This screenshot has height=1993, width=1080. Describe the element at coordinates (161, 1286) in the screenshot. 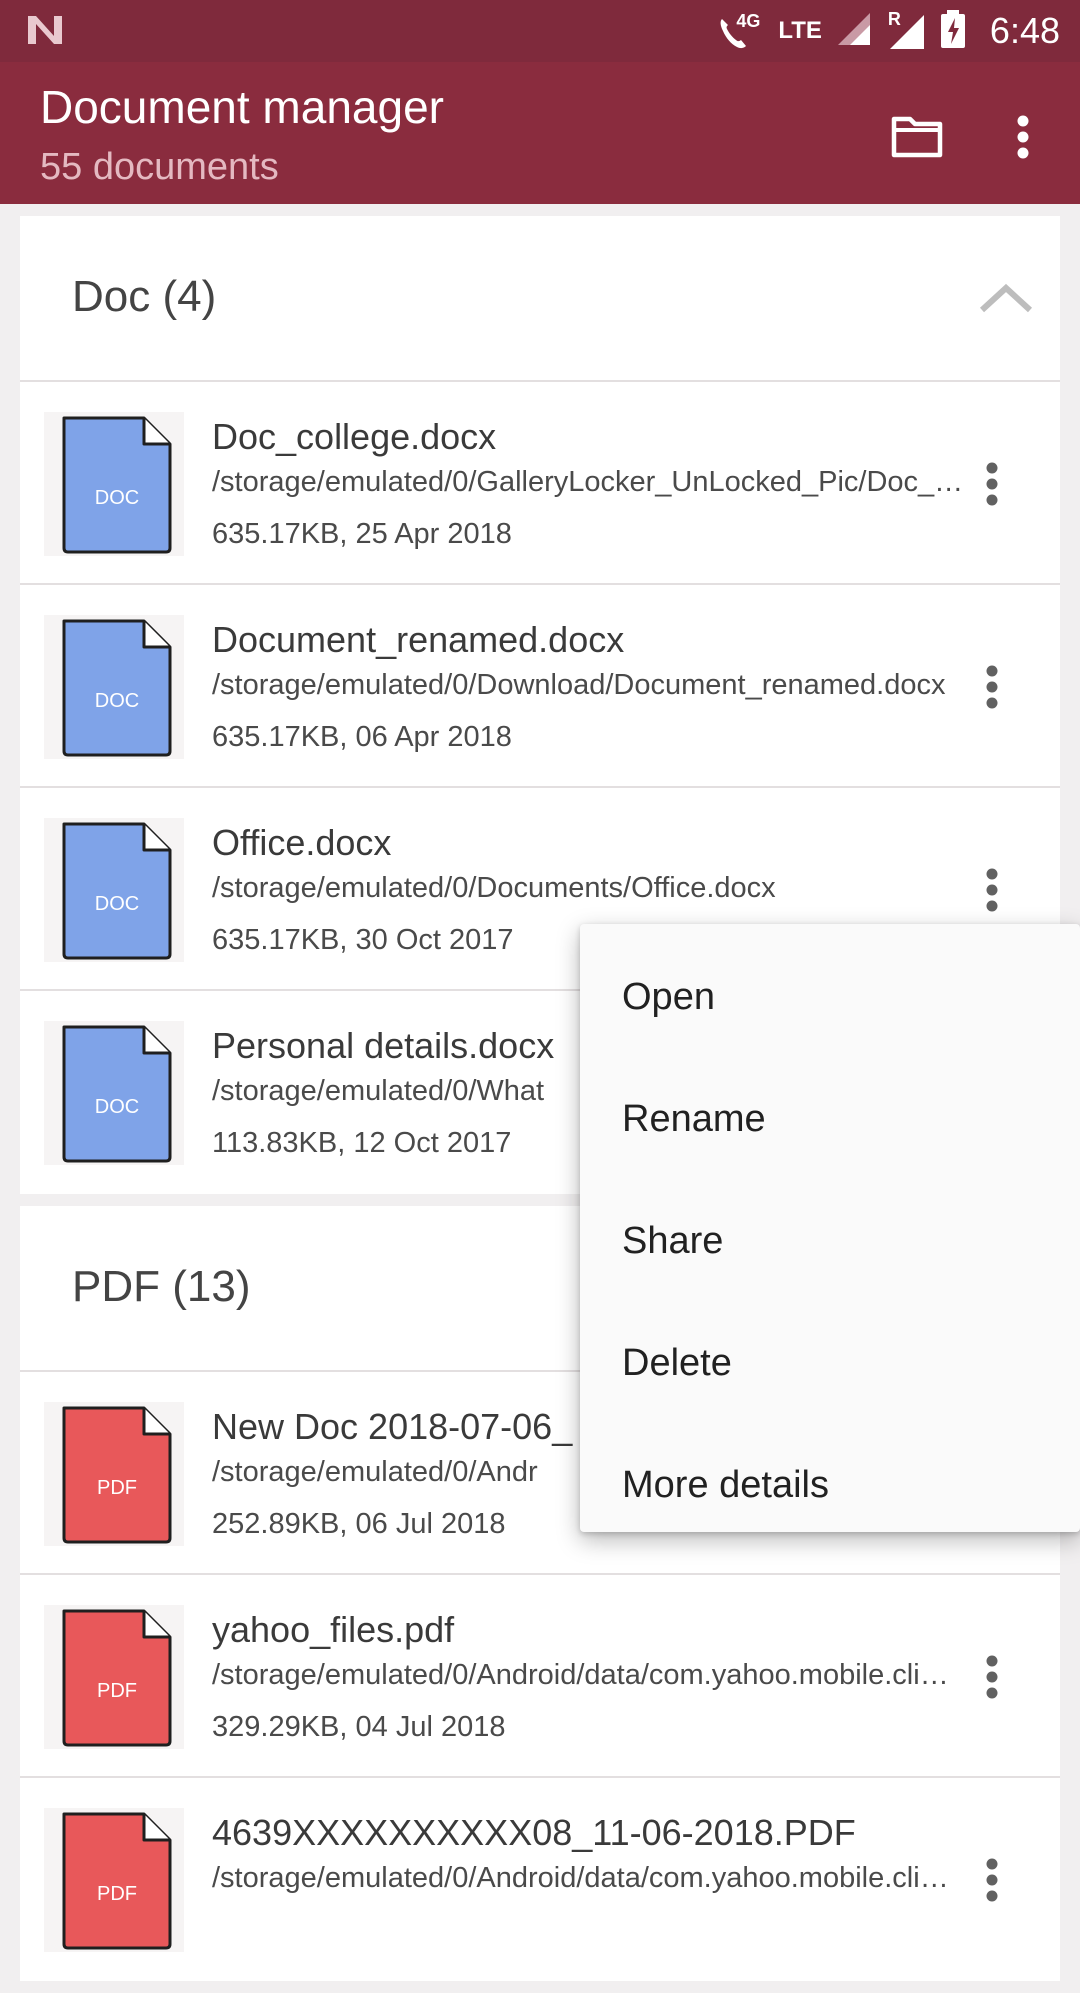

I see `section-title: PDF (13)` at that location.